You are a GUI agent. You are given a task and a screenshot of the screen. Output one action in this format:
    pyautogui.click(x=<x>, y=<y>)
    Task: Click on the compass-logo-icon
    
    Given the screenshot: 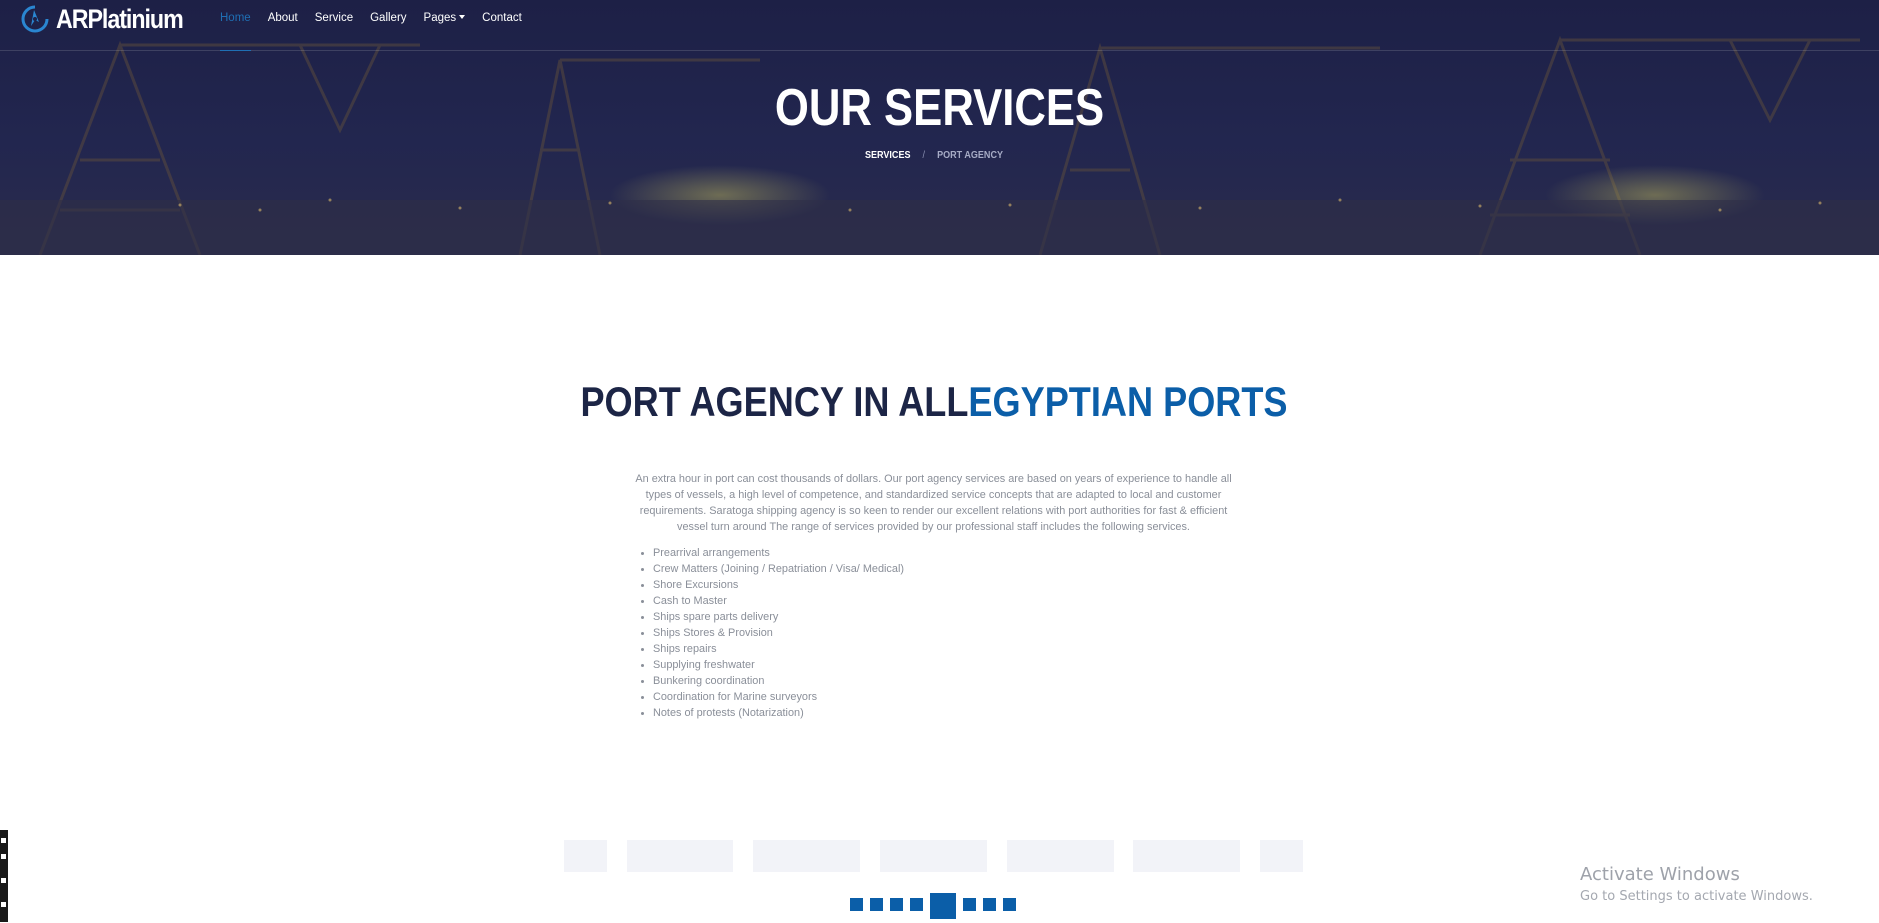 What is the action you would take?
    pyautogui.click(x=35, y=19)
    